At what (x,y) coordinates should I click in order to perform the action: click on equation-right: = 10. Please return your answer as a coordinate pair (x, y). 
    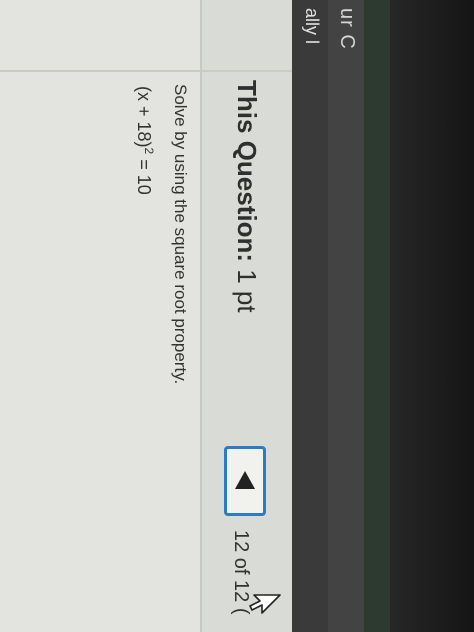
    Looking at the image, I should click on (144, 174).